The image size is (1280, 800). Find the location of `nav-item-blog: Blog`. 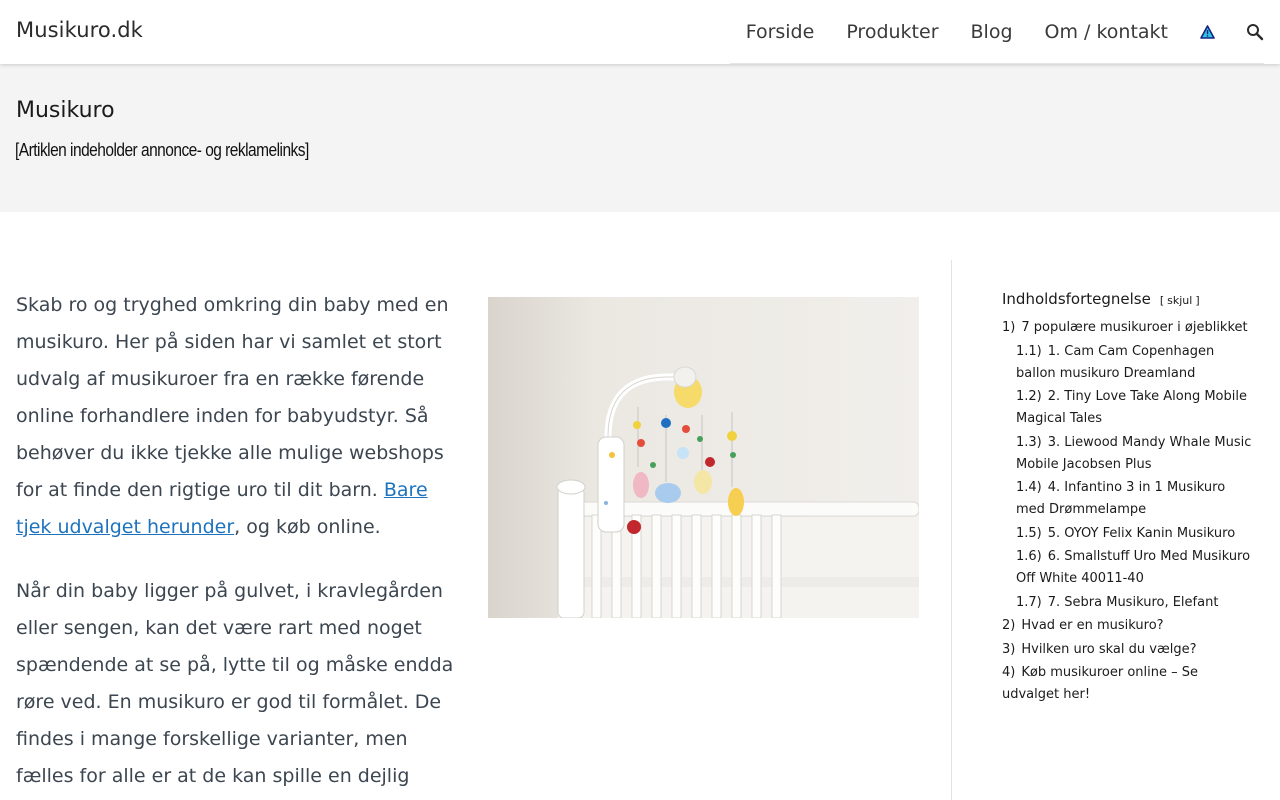

nav-item-blog: Blog is located at coordinates (992, 32).